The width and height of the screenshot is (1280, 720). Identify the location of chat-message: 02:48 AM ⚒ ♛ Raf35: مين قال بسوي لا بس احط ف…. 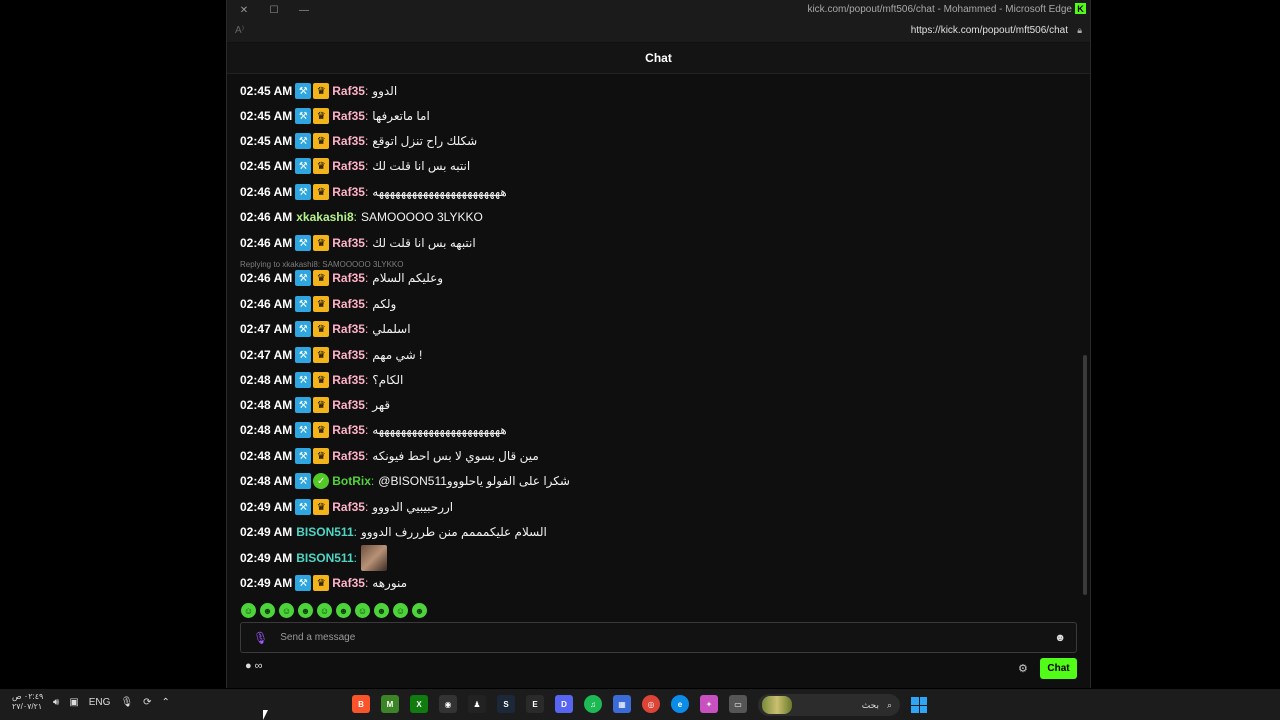
(389, 456).